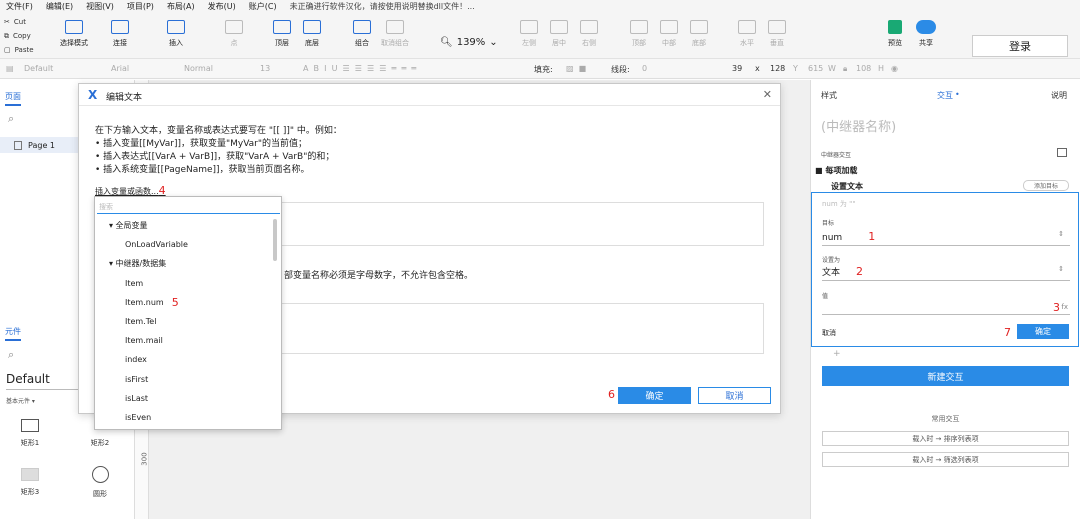  What do you see at coordinates (815, 68) in the screenshot?
I see `w-input: 615` at bounding box center [815, 68].